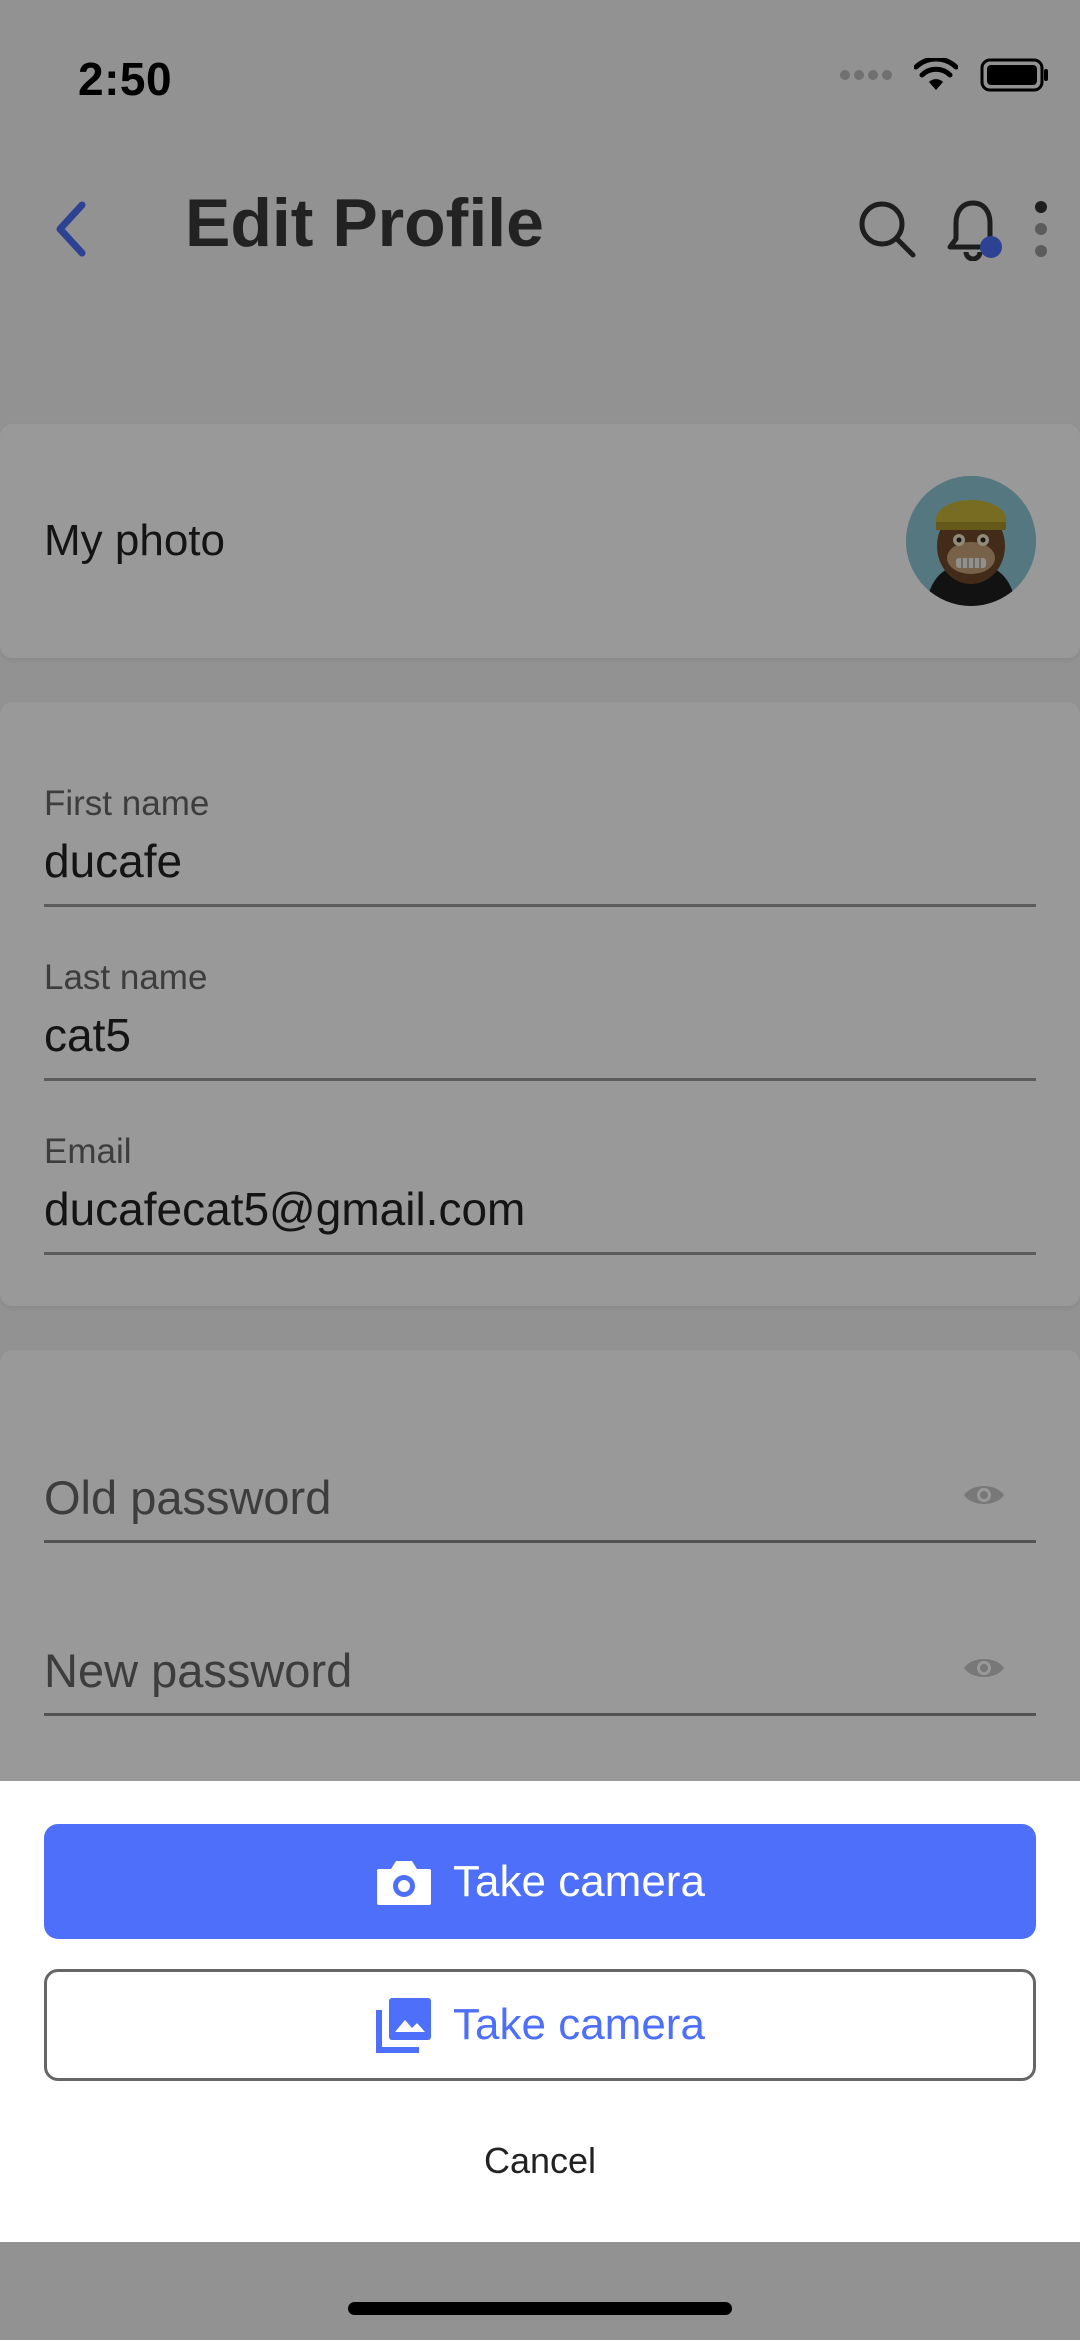 The height and width of the screenshot is (2340, 1080). Describe the element at coordinates (404, 2025) in the screenshot. I see `photo-library-icon` at that location.